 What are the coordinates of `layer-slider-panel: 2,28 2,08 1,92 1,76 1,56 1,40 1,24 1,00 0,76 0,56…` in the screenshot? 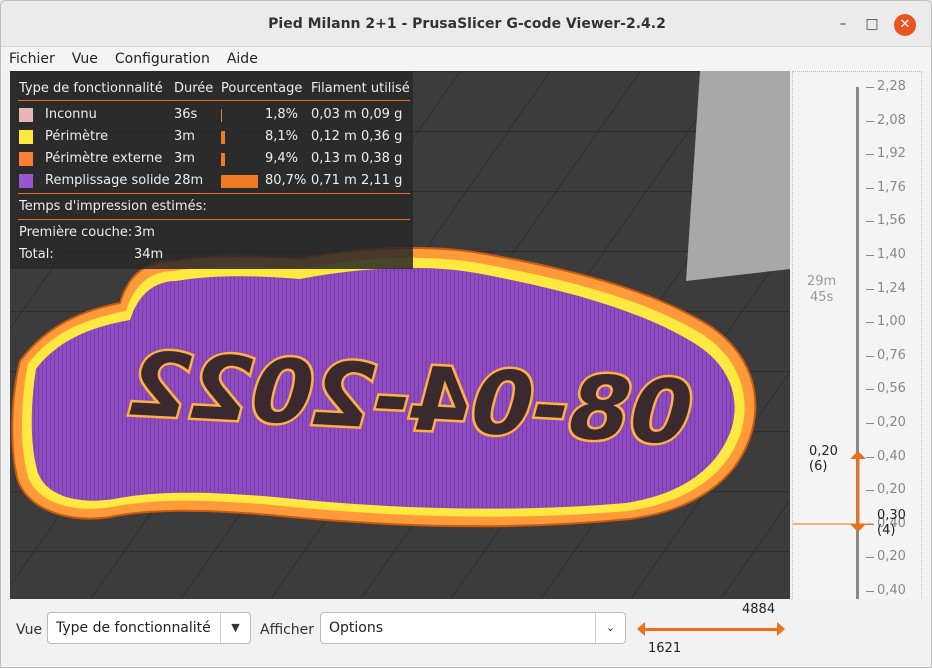 It's located at (857, 365).